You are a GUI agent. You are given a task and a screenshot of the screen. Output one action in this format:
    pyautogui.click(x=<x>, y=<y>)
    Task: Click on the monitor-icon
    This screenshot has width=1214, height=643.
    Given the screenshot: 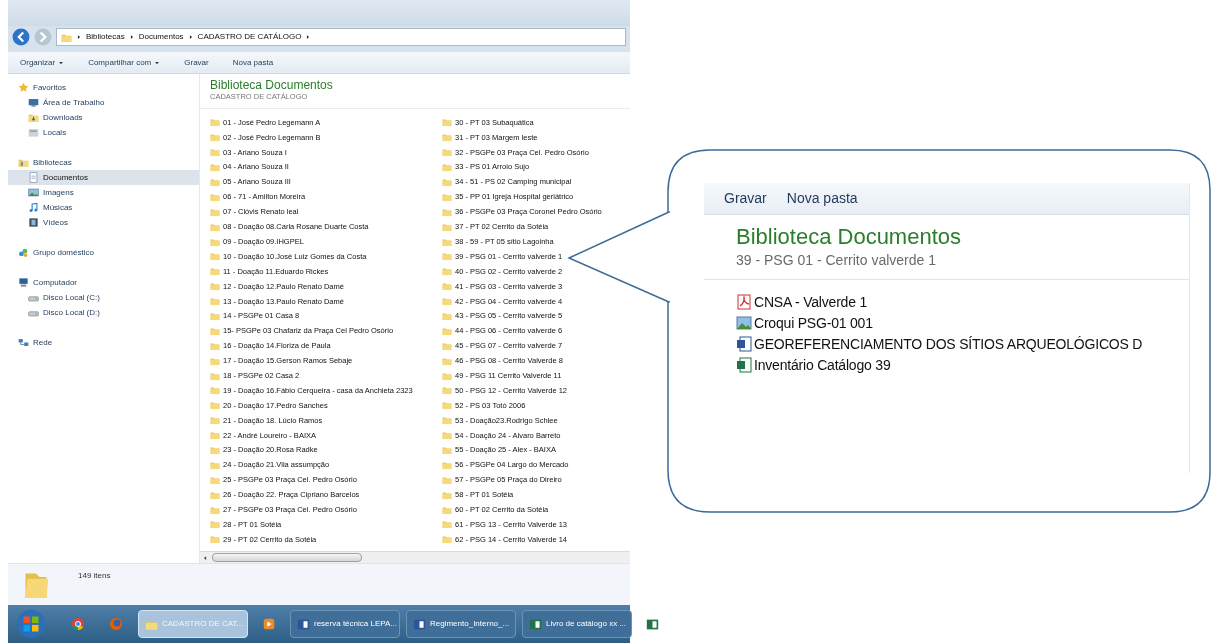 What is the action you would take?
    pyautogui.click(x=33, y=102)
    